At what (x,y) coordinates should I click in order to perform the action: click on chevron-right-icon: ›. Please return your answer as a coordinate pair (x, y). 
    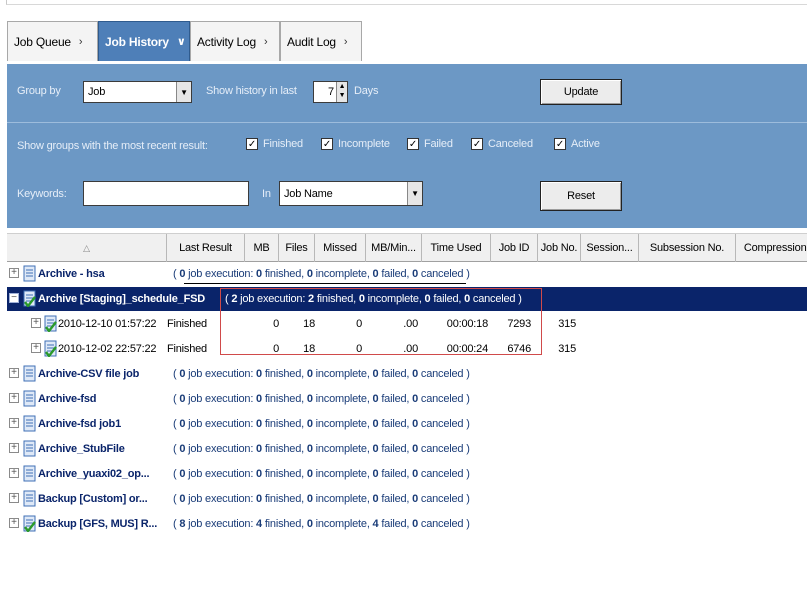
    Looking at the image, I should click on (265, 41).